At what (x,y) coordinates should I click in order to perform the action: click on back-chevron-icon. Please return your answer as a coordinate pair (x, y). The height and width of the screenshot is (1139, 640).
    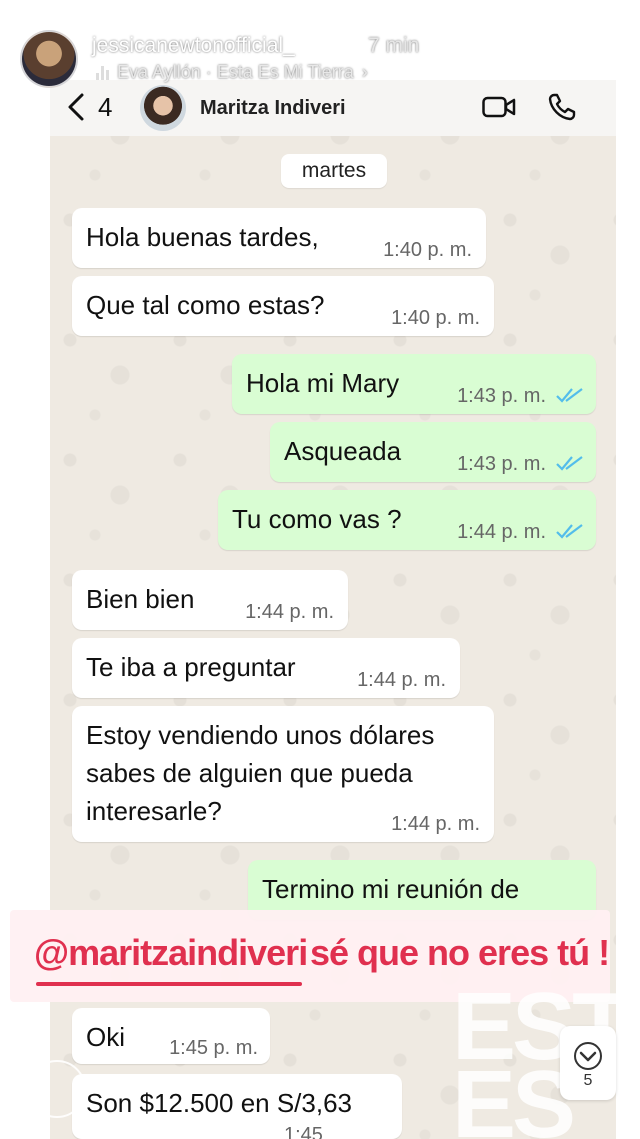
    Looking at the image, I should click on (76, 107).